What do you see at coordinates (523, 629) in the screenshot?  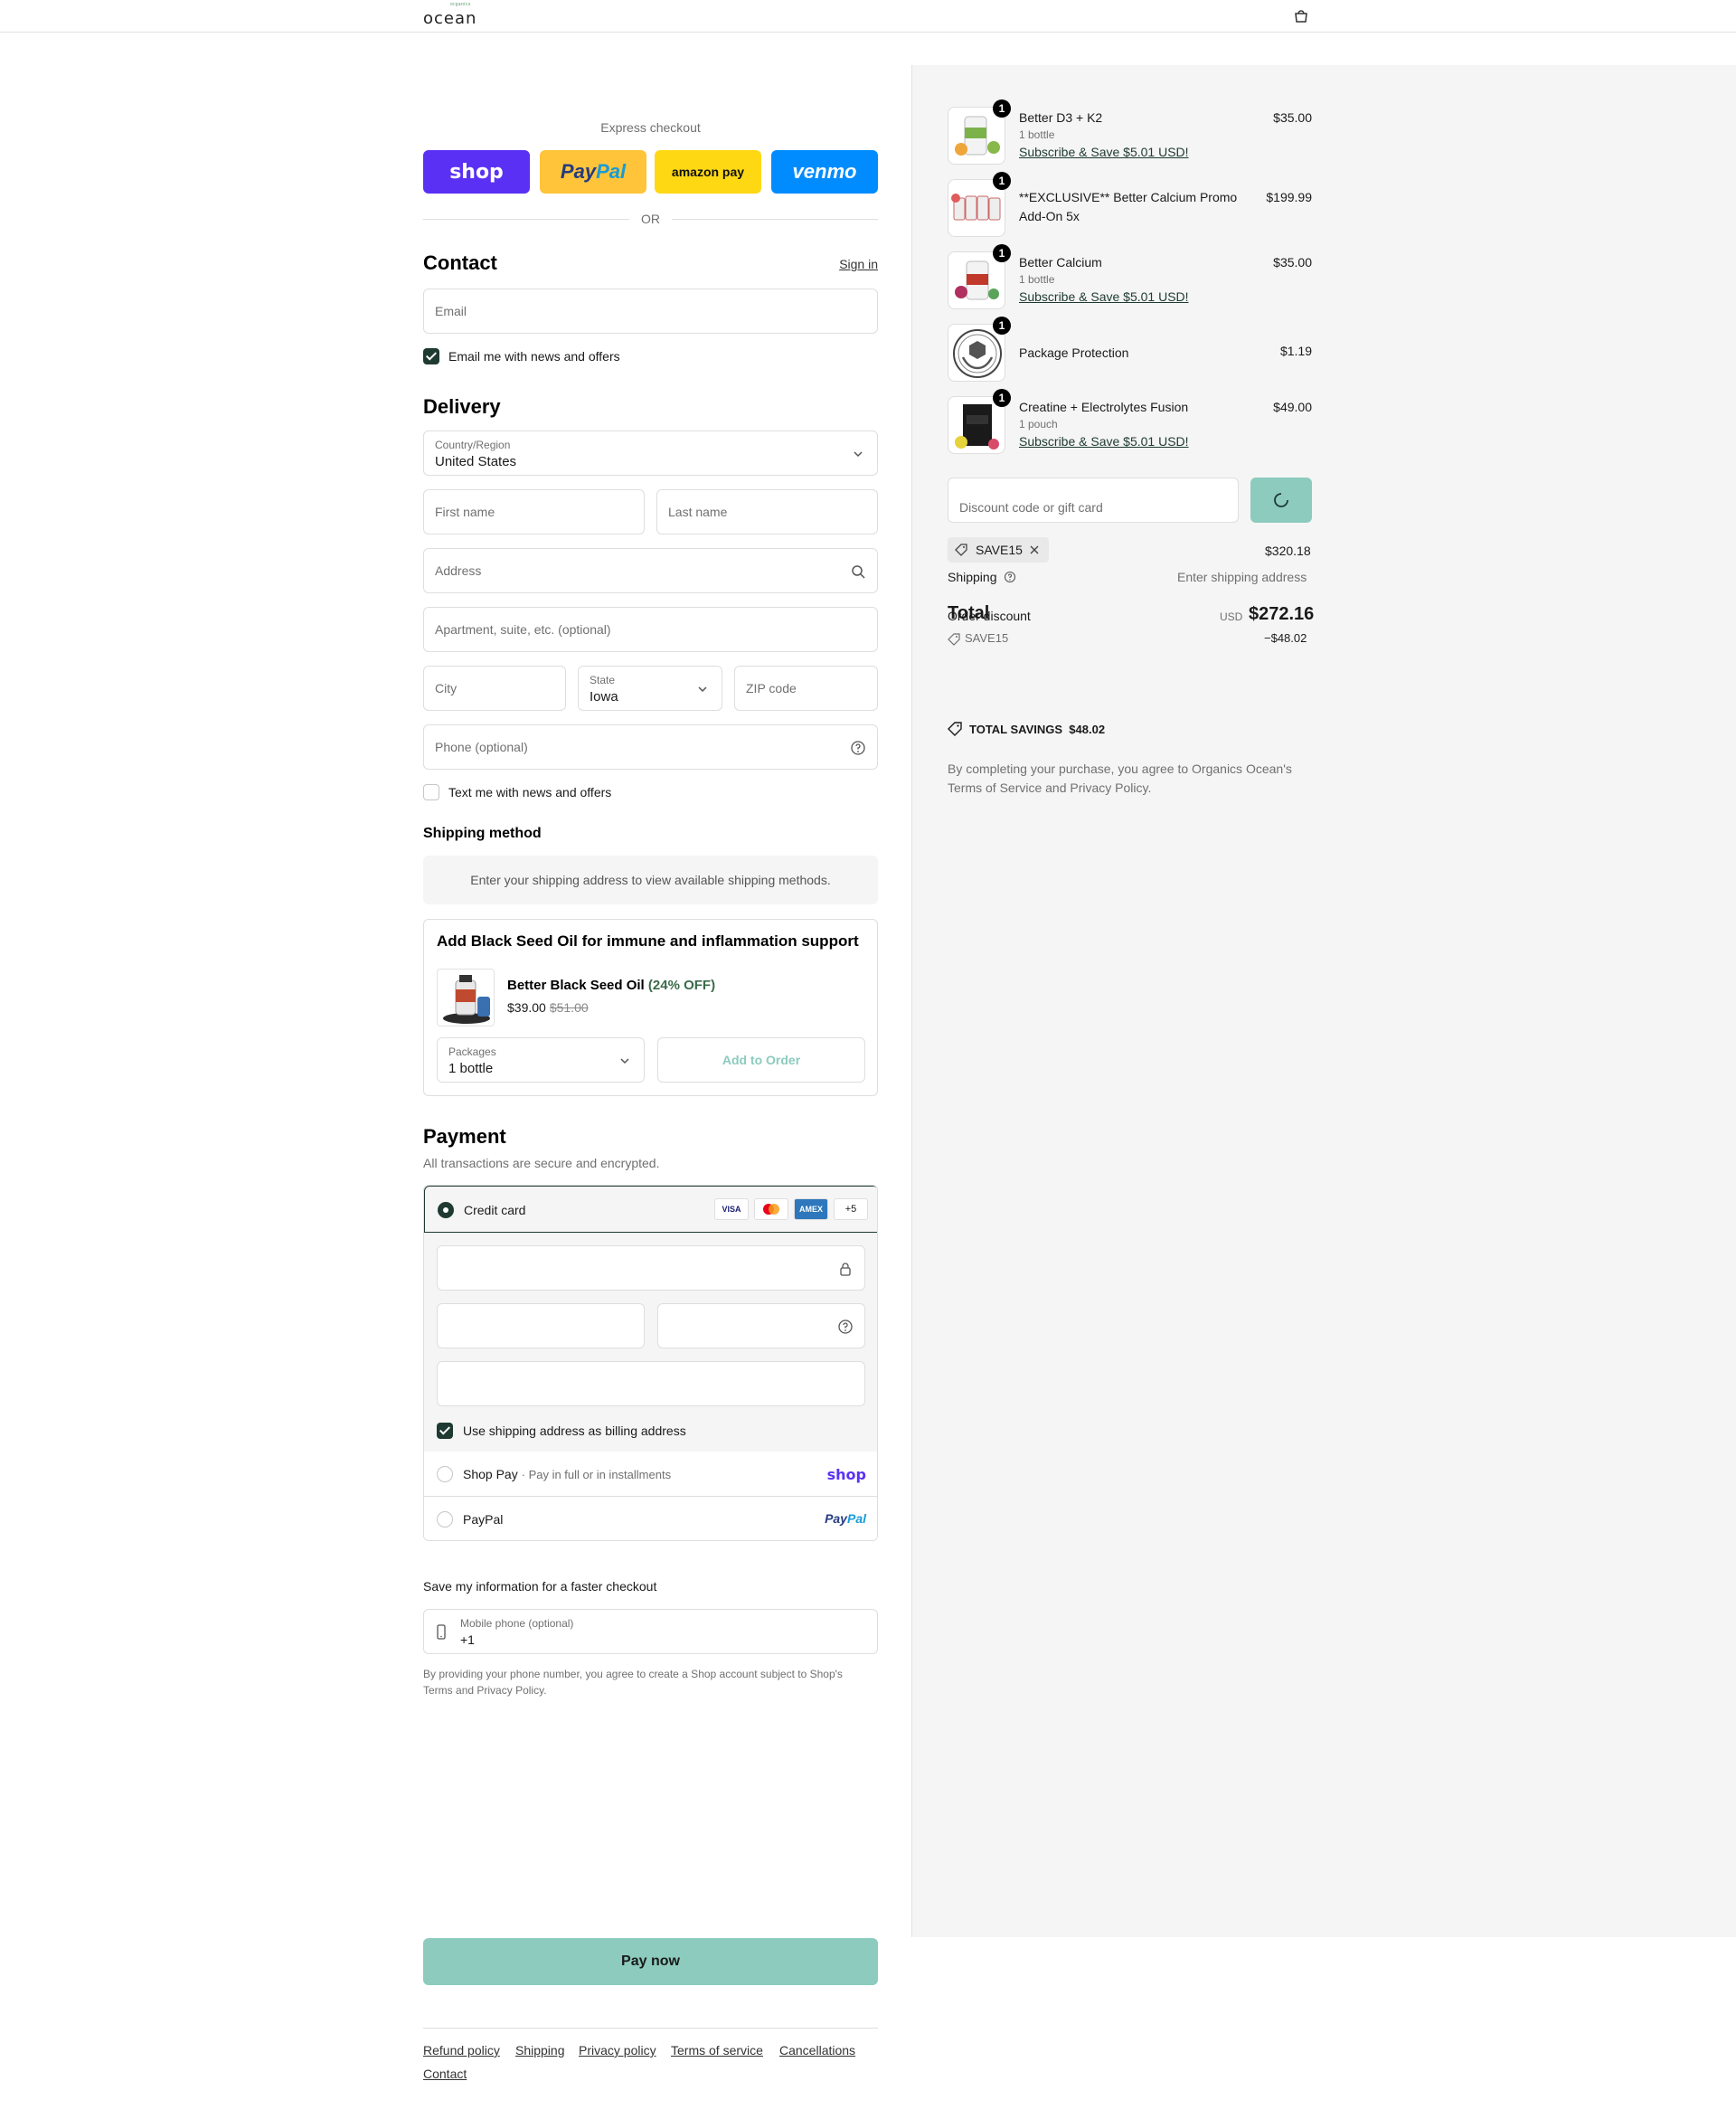 I see `apartment-placeholder: Apartment, suite, etc. (optional)` at bounding box center [523, 629].